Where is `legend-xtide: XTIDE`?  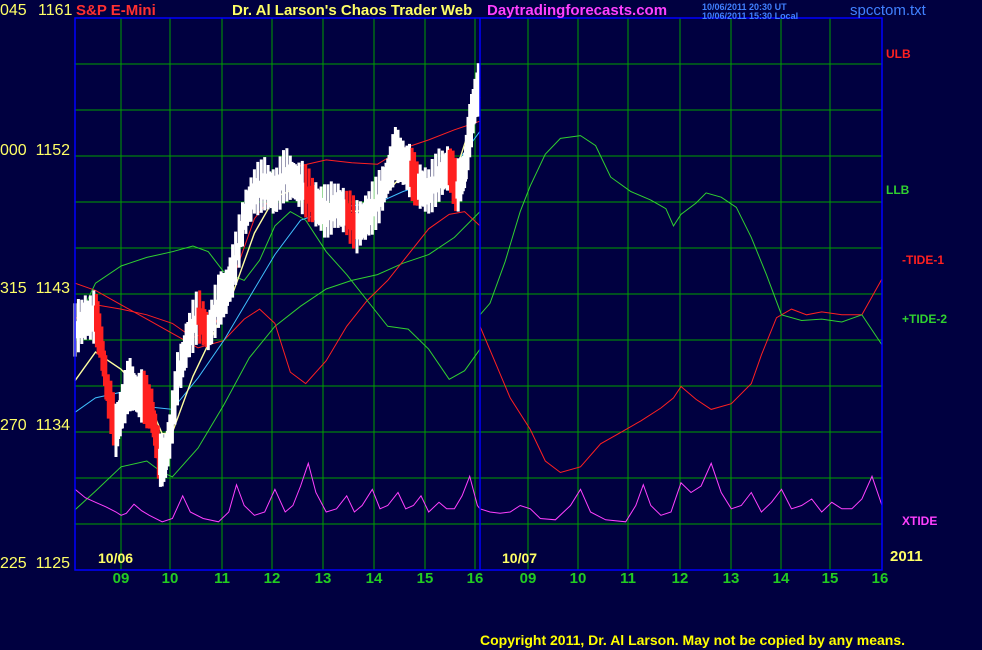 legend-xtide: XTIDE is located at coordinates (920, 521).